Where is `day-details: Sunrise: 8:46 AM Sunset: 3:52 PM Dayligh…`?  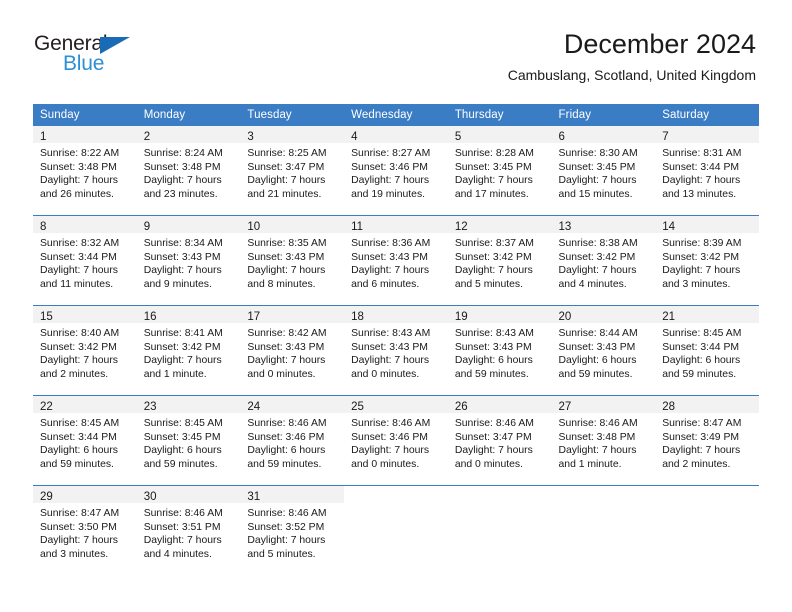
day-details: Sunrise: 8:46 AM Sunset: 3:52 PM Dayligh… is located at coordinates (287, 534).